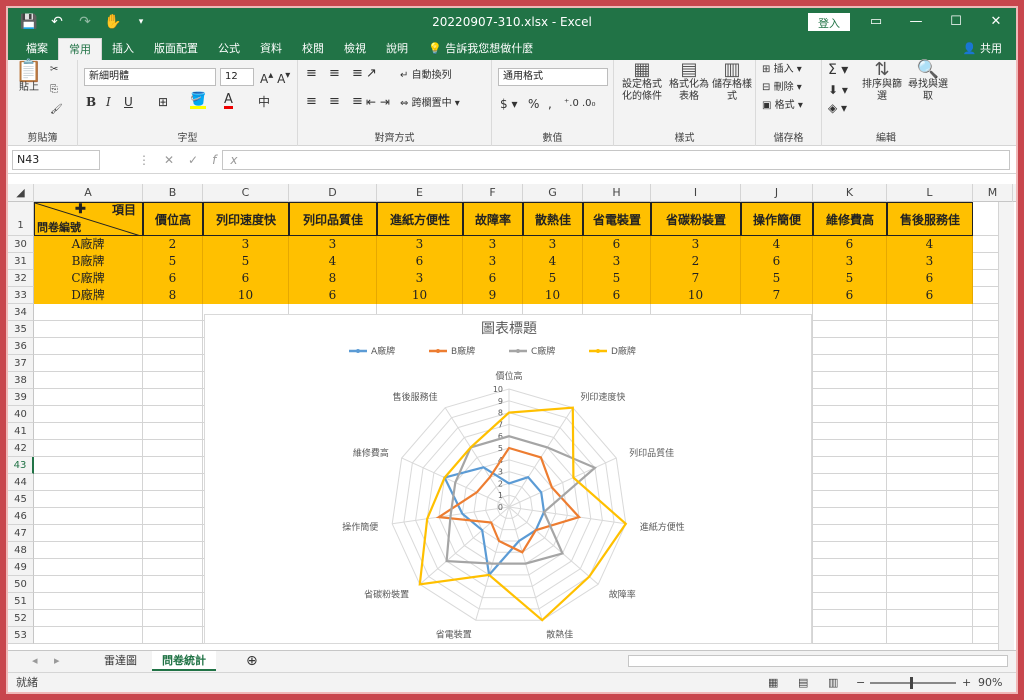 The image size is (1024, 700). What do you see at coordinates (420, 219) in the screenshot?
I see `header-cell-4: 進紙方便性` at bounding box center [420, 219].